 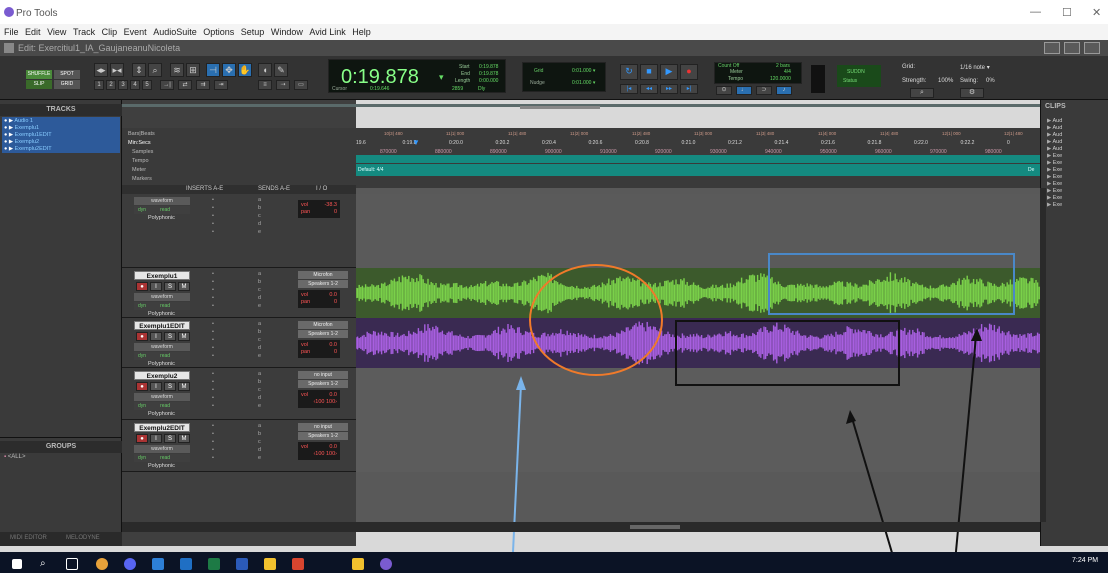 What do you see at coordinates (67, 84) in the screenshot?
I see `grid-mode-button: GRID` at bounding box center [67, 84].